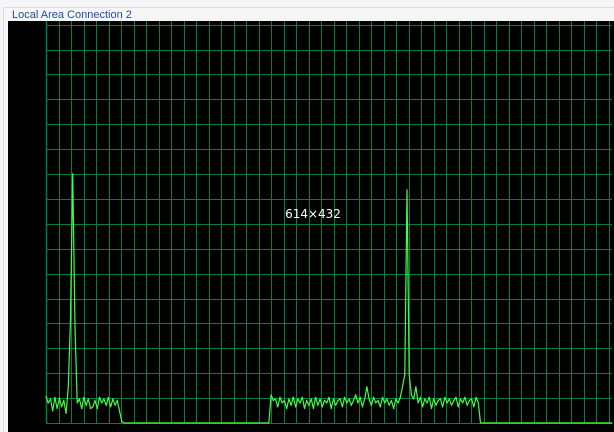 The height and width of the screenshot is (432, 614). I want to click on image-size-label: 614×432, so click(313, 214).